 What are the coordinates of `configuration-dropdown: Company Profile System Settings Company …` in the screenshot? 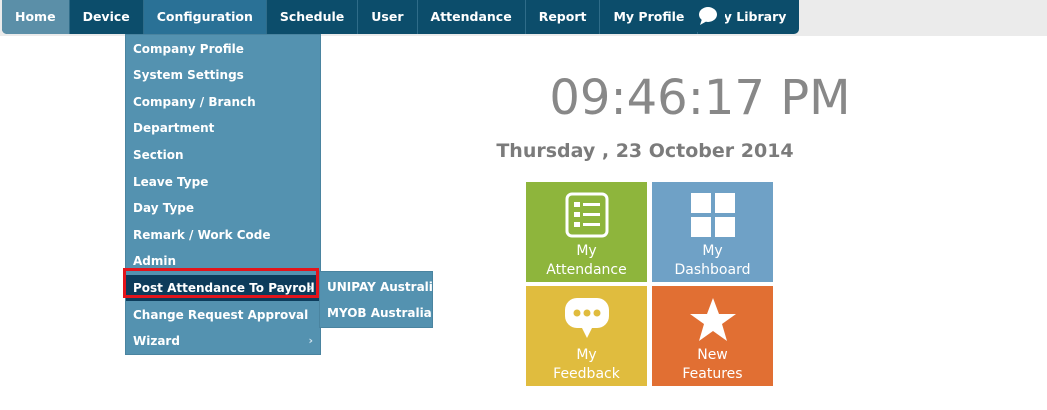 It's located at (223, 194).